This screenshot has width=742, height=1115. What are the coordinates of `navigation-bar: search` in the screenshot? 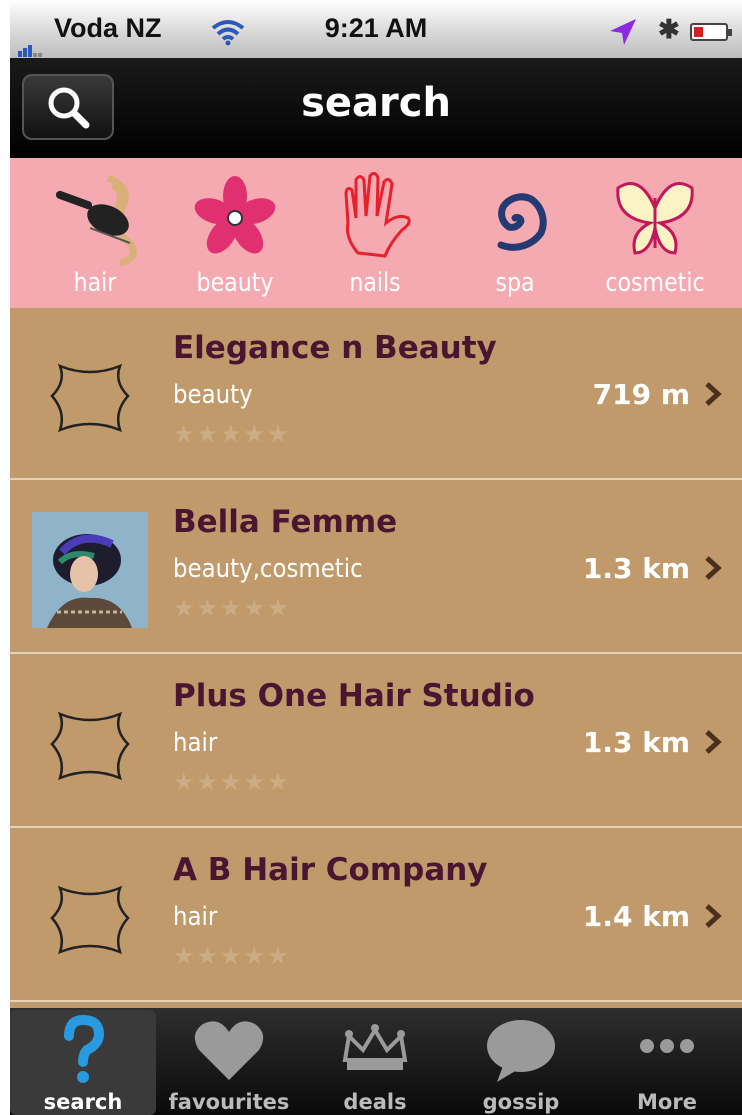 It's located at (376, 108).